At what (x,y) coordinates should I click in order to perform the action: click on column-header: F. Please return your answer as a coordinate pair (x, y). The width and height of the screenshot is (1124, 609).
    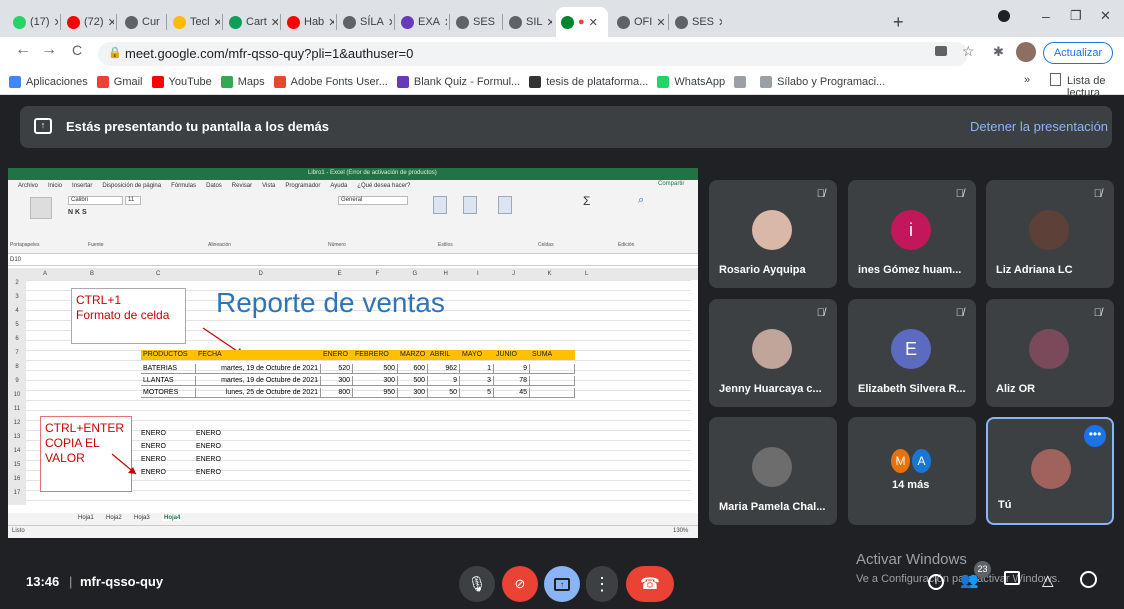
    Looking at the image, I should click on (378, 274).